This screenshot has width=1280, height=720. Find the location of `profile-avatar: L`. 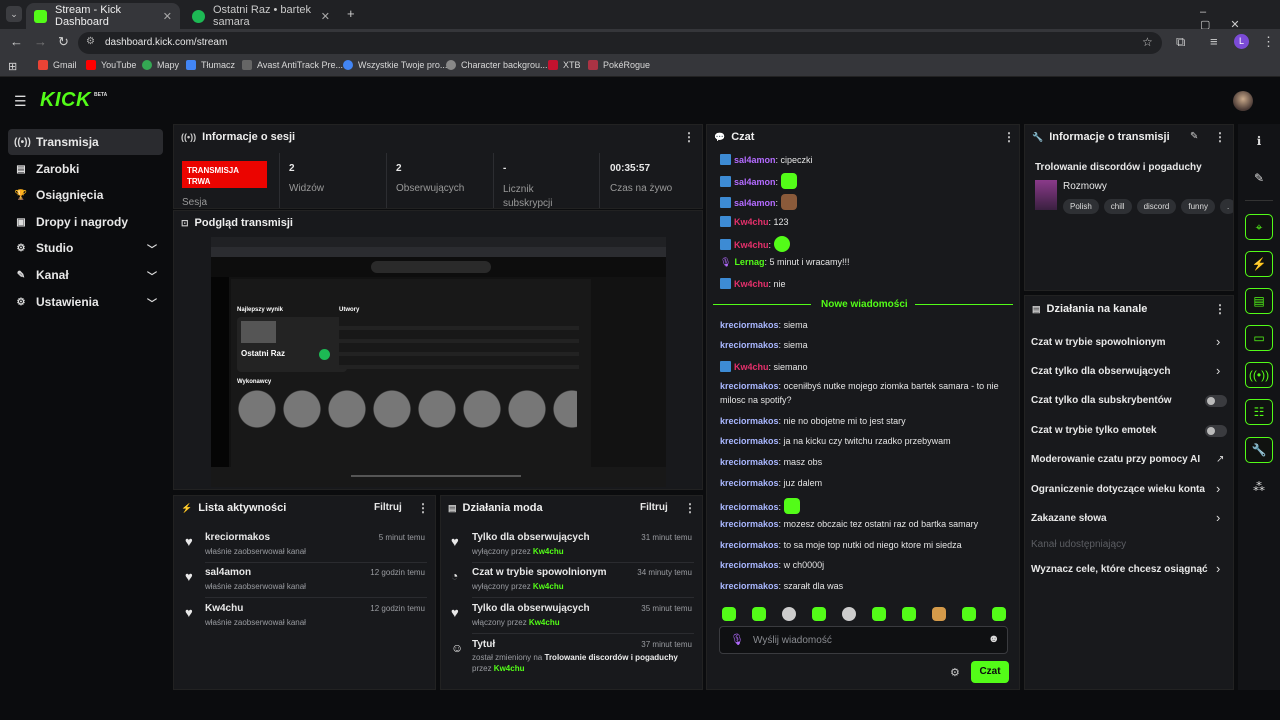

profile-avatar: L is located at coordinates (1241, 41).